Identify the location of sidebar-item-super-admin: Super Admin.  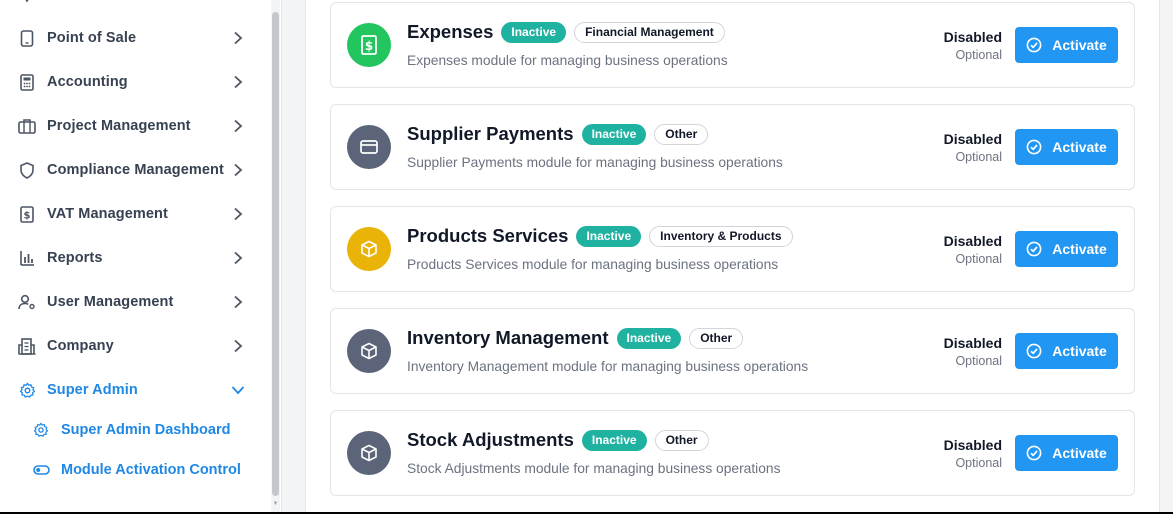
(134, 390).